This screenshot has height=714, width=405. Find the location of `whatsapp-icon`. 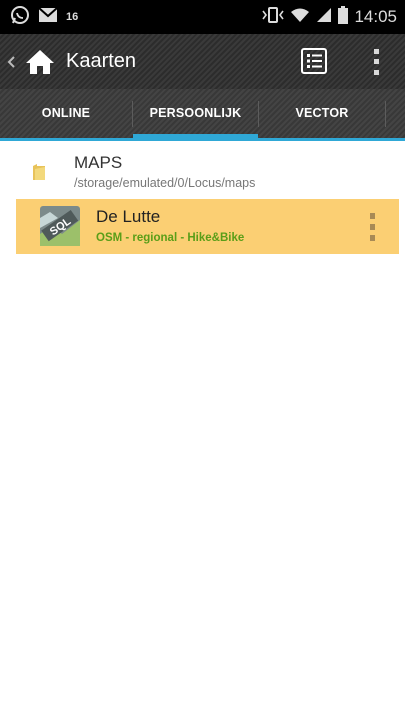

whatsapp-icon is located at coordinates (20, 17).